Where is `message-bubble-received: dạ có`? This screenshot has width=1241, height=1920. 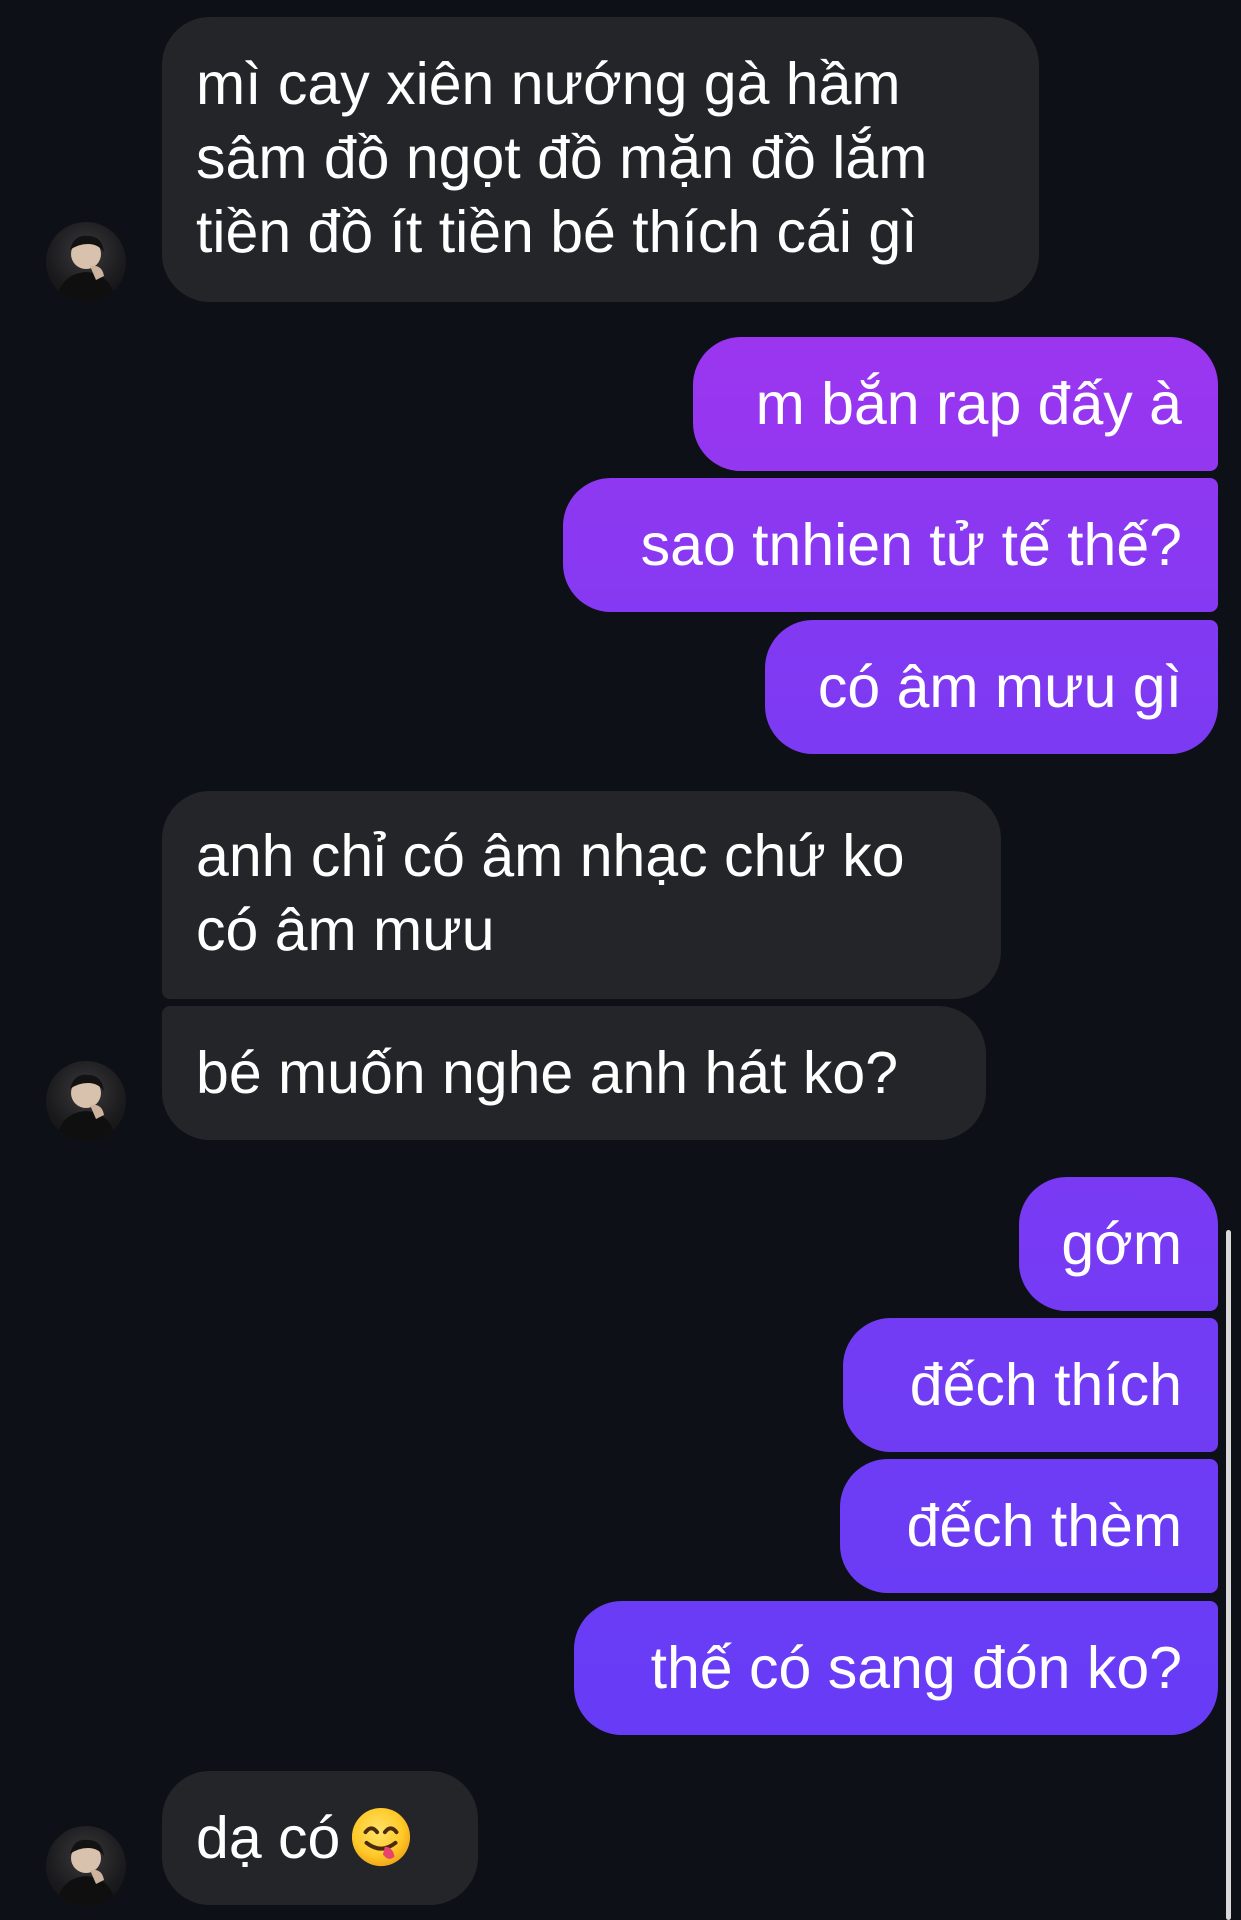
message-bubble-received: dạ có is located at coordinates (320, 1838).